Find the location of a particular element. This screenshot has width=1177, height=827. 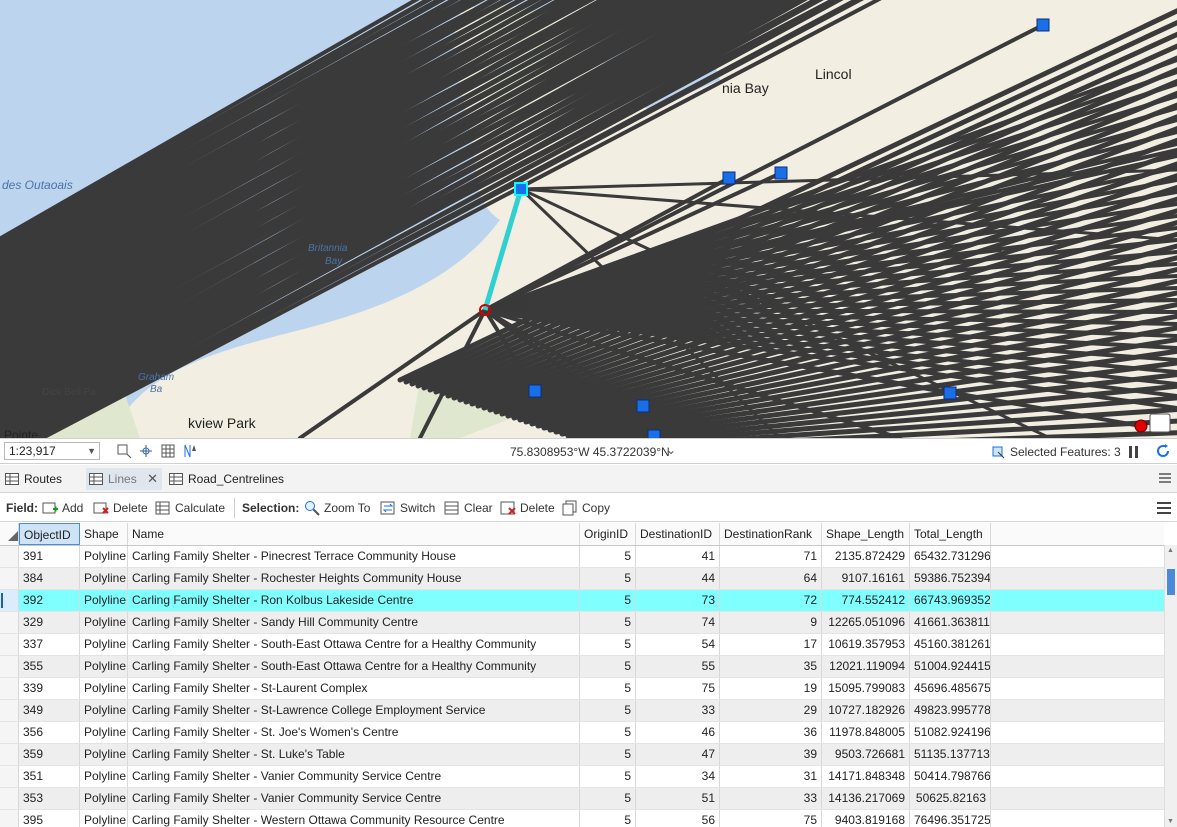

cell-shape-length: 11978.848005 is located at coordinates (866, 732).